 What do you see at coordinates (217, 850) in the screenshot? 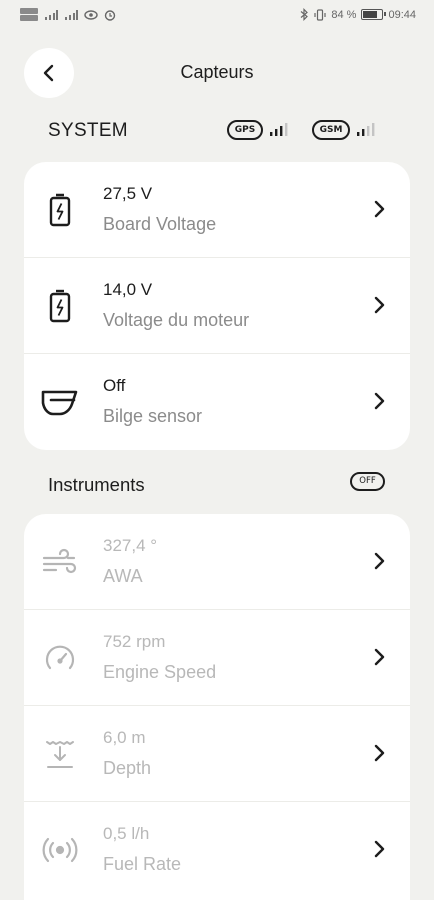
I see `sensor-row-fuel-rate: 0,5 l/h Fuel Rate` at bounding box center [217, 850].